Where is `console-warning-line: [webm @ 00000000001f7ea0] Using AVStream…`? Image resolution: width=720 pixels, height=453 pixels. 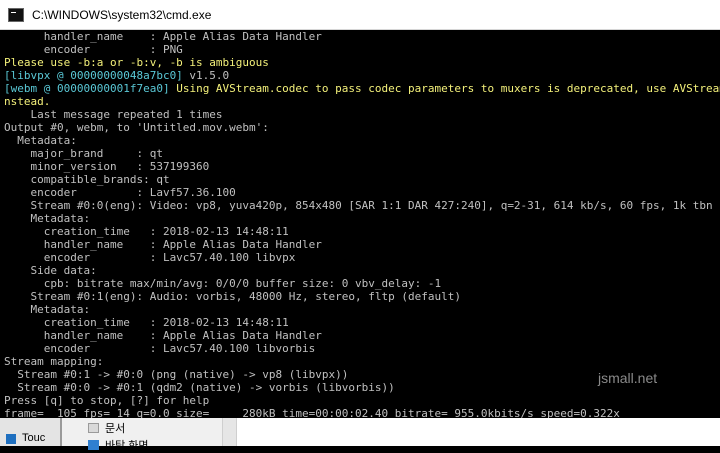 console-warning-line: [webm @ 00000000001f7ea0] Using AVStream… is located at coordinates (362, 88).